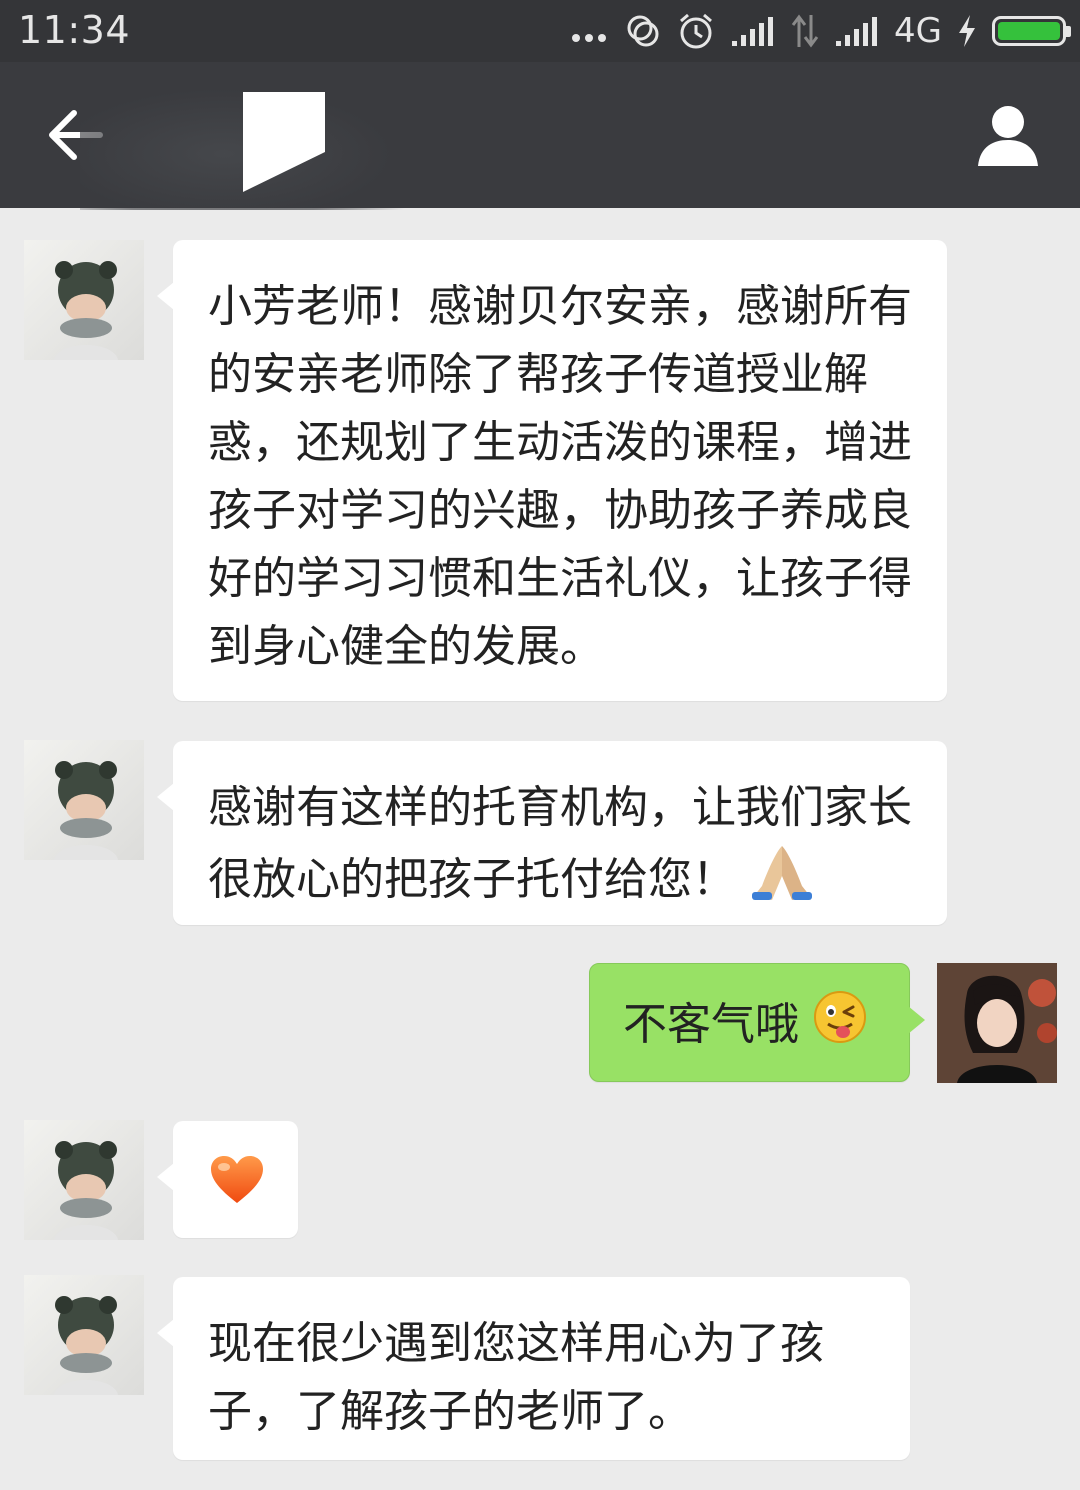 The image size is (1080, 1490). I want to click on alarm-icon, so click(696, 31).